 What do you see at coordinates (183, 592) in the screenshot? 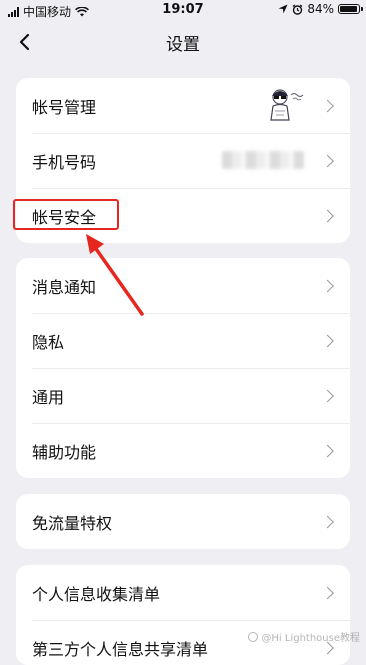
I see `personal-info-list-row: 个人信息收集清单` at bounding box center [183, 592].